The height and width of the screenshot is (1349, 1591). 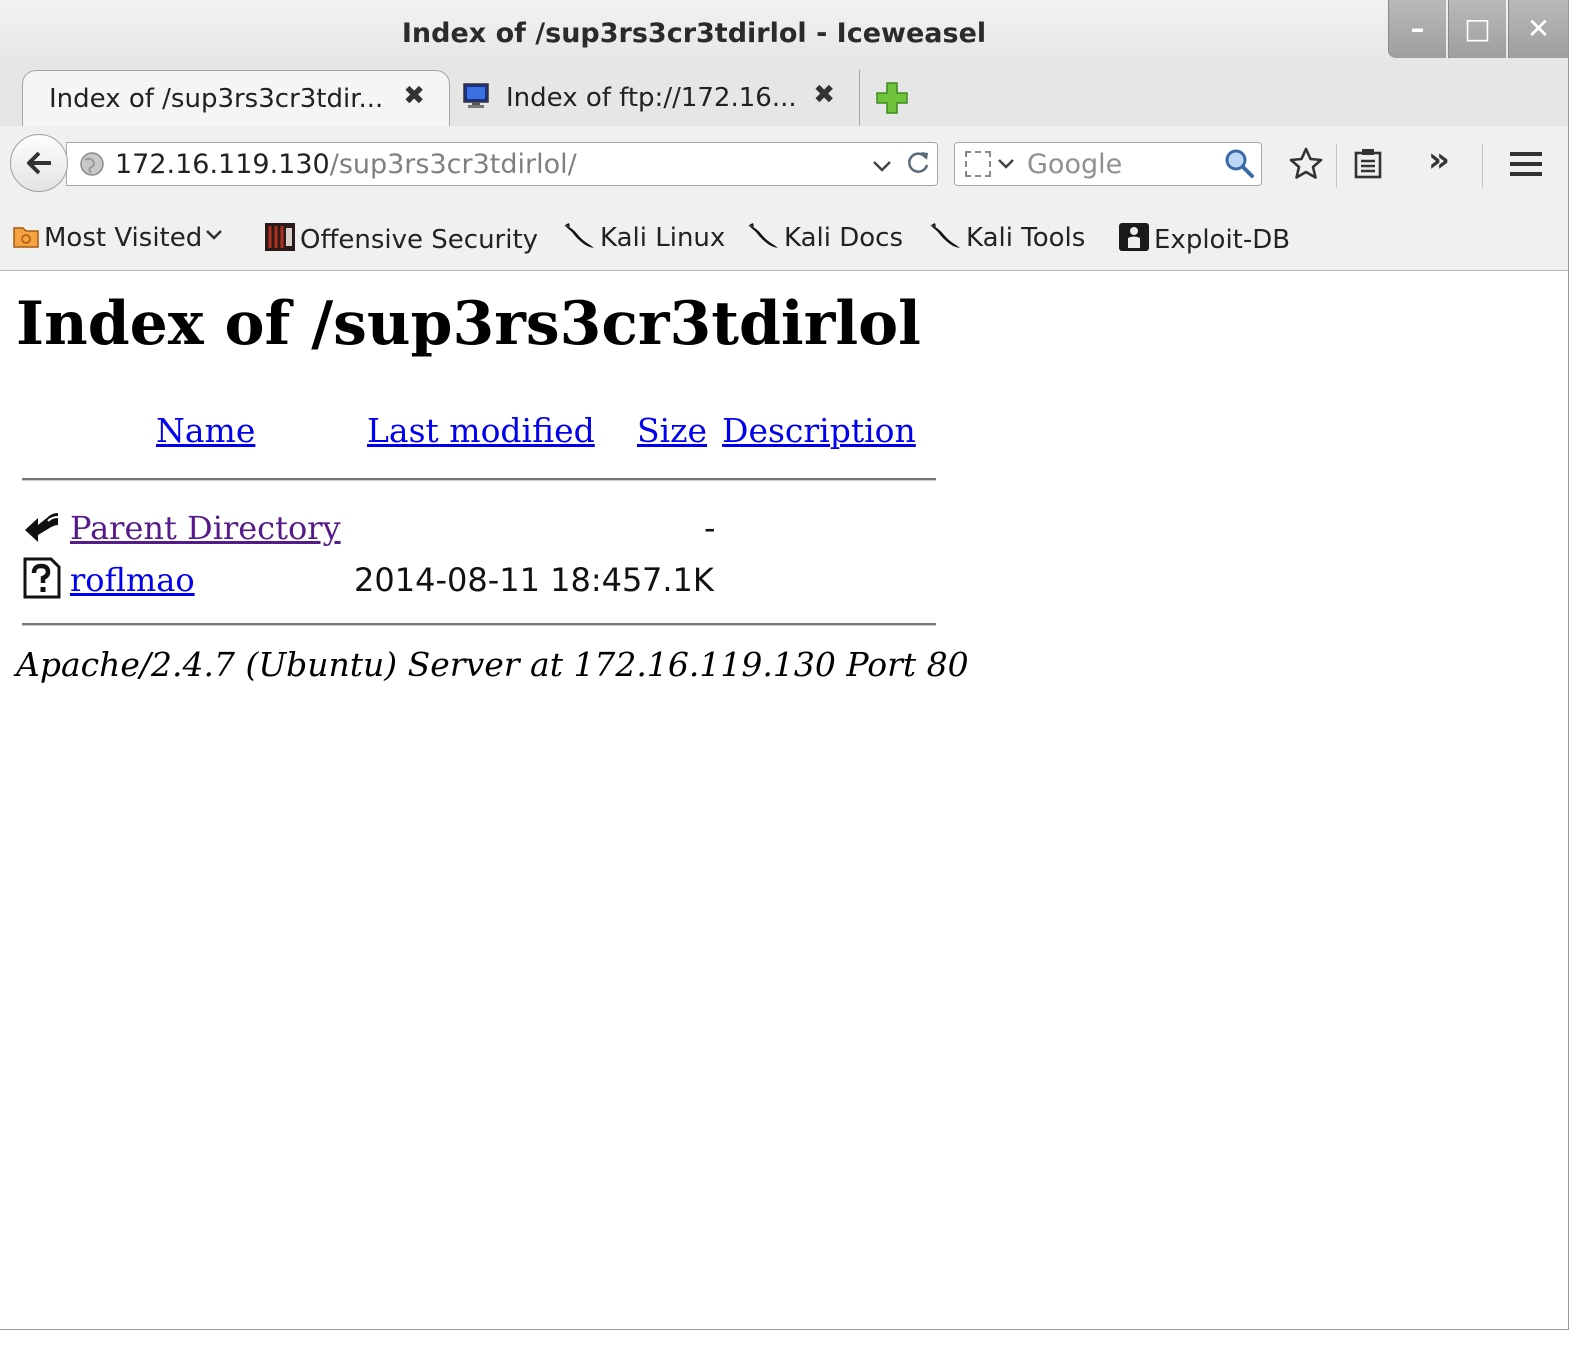 What do you see at coordinates (468, 324) in the screenshot?
I see `page-heading: Index of /sup3rs3cr3tdirlol` at bounding box center [468, 324].